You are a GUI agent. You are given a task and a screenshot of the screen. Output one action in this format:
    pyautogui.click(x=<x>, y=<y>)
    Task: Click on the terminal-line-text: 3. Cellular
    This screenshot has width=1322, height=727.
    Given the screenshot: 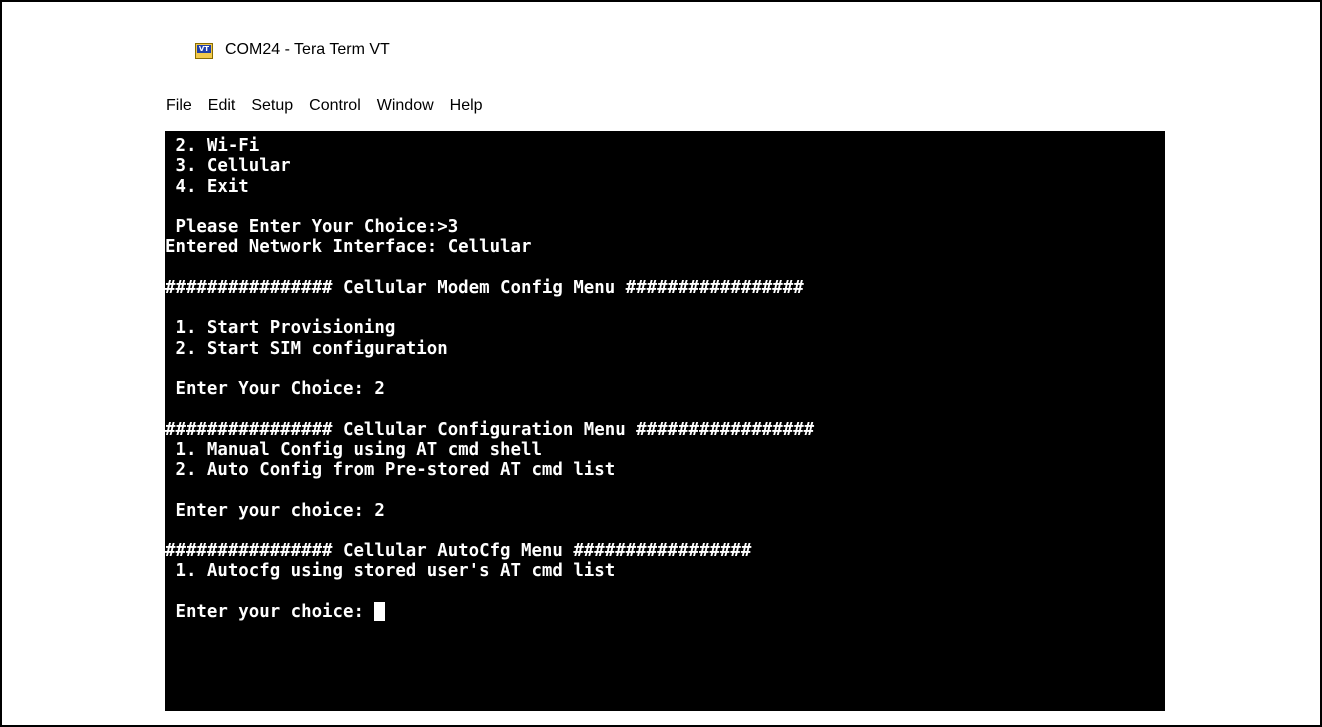 What is the action you would take?
    pyautogui.click(x=228, y=166)
    